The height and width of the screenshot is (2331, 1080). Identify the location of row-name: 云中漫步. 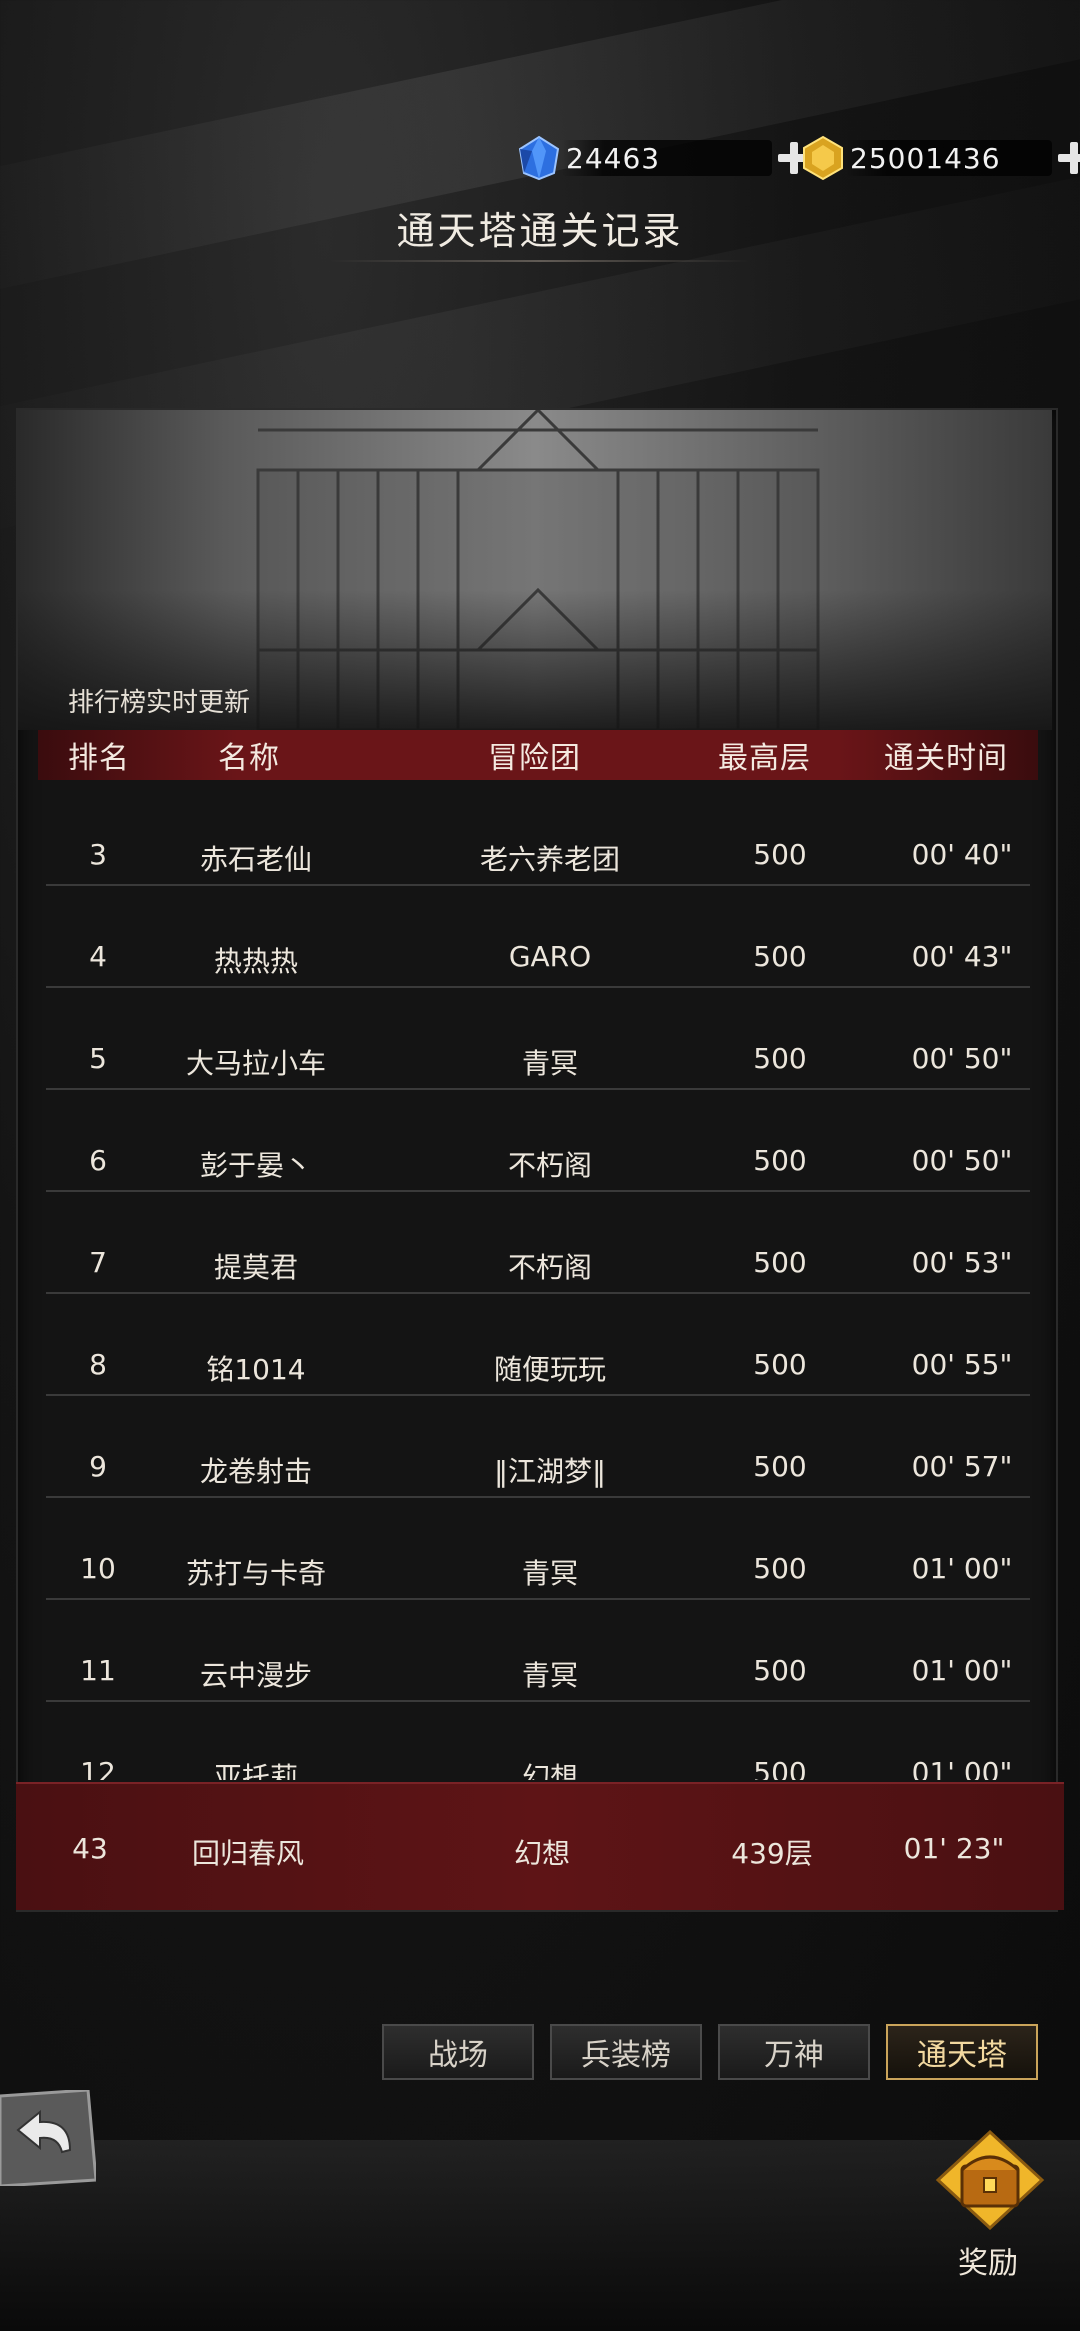
(256, 1675).